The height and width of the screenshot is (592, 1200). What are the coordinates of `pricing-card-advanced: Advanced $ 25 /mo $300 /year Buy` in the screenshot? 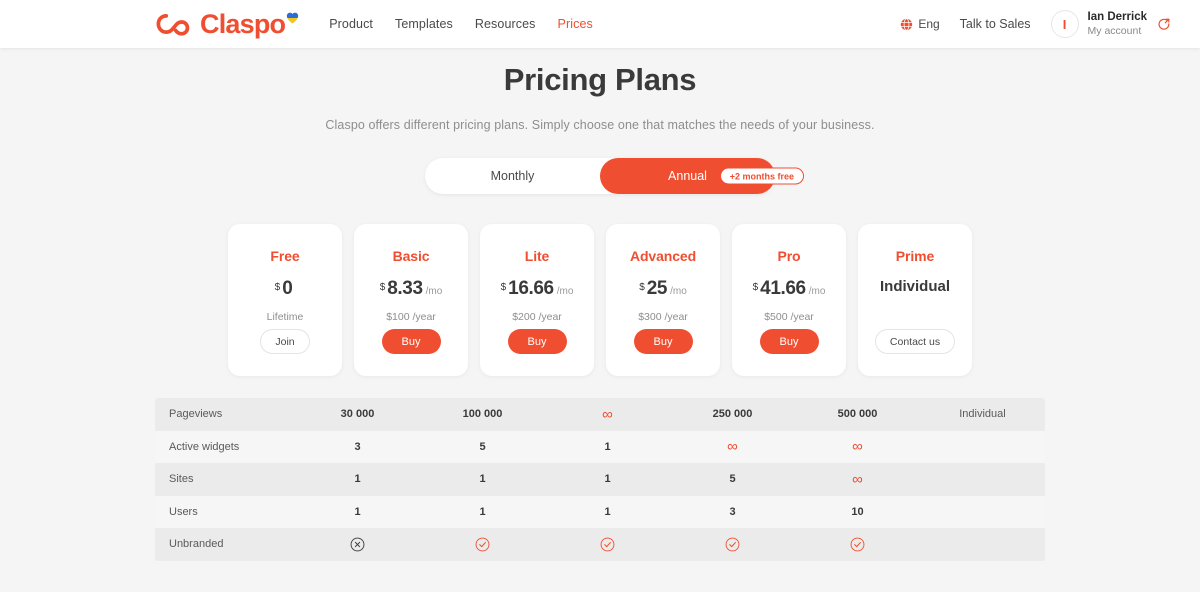 It's located at (663, 300).